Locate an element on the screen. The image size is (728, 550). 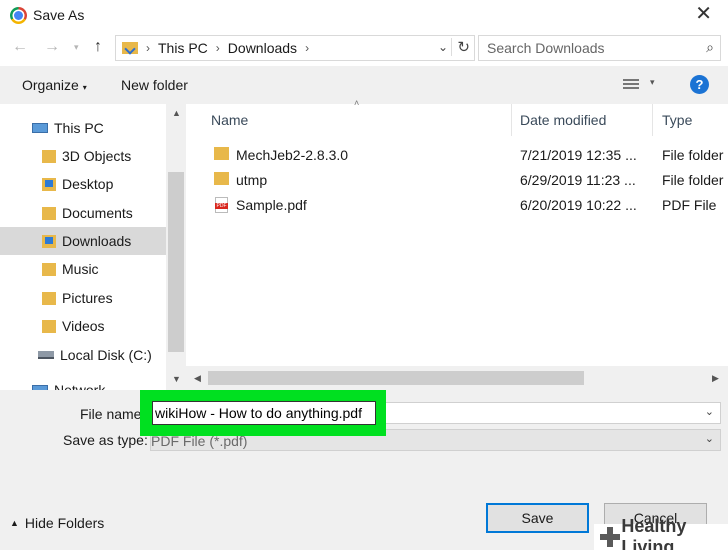
file-name-input is located at coordinates (264, 413).